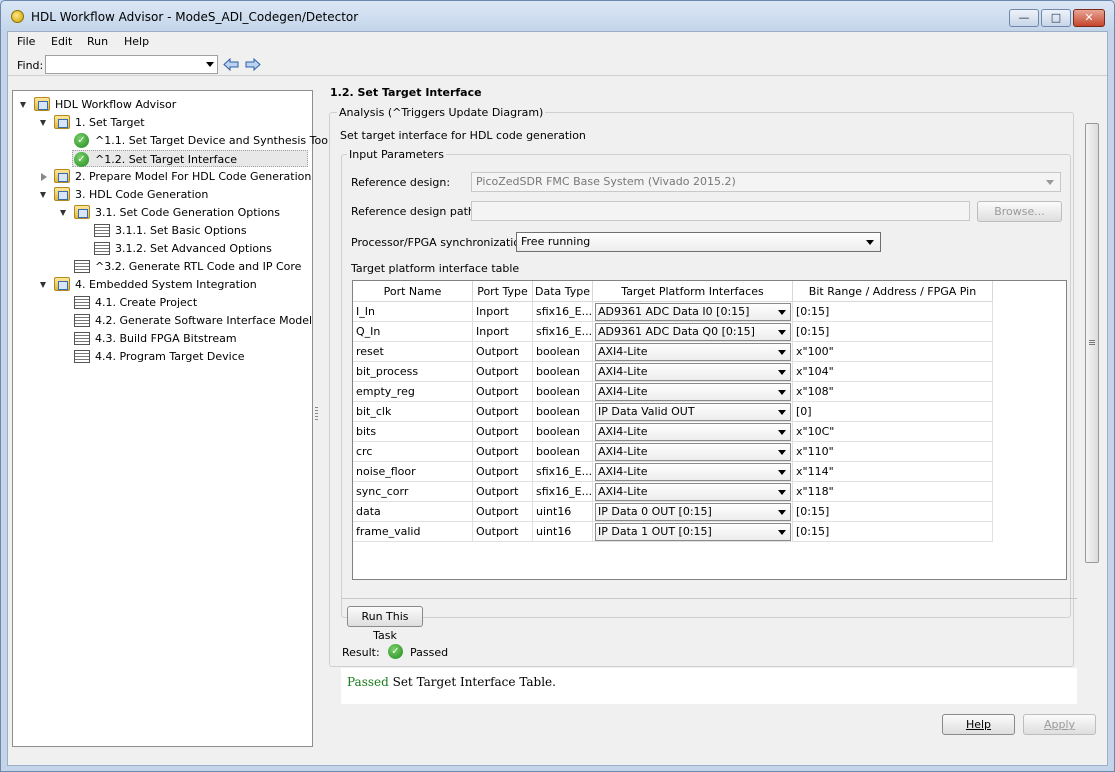 This screenshot has height=772, width=1115. I want to click on interface-cell: IP Data Valid OUT, so click(693, 412).